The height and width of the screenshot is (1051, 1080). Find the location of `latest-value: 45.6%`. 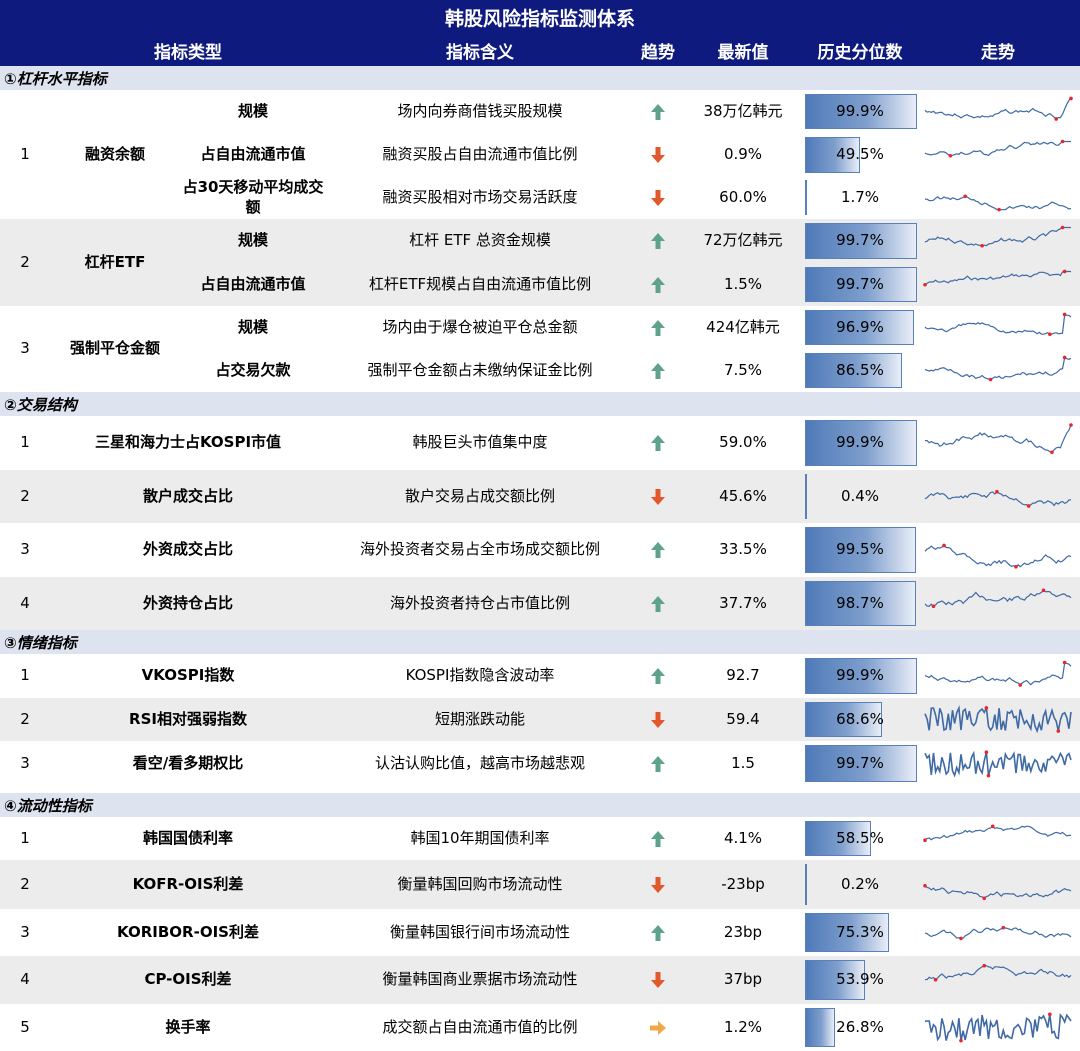

latest-value: 45.6% is located at coordinates (743, 495).